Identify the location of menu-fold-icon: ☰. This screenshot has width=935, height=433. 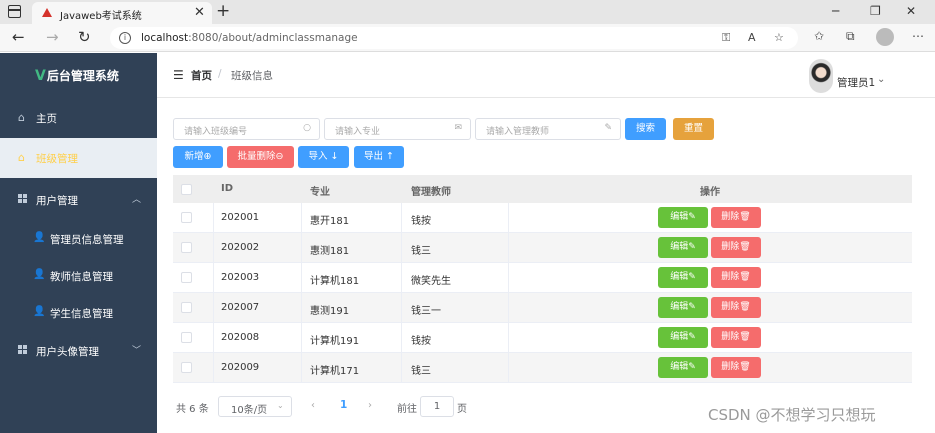
(178, 75).